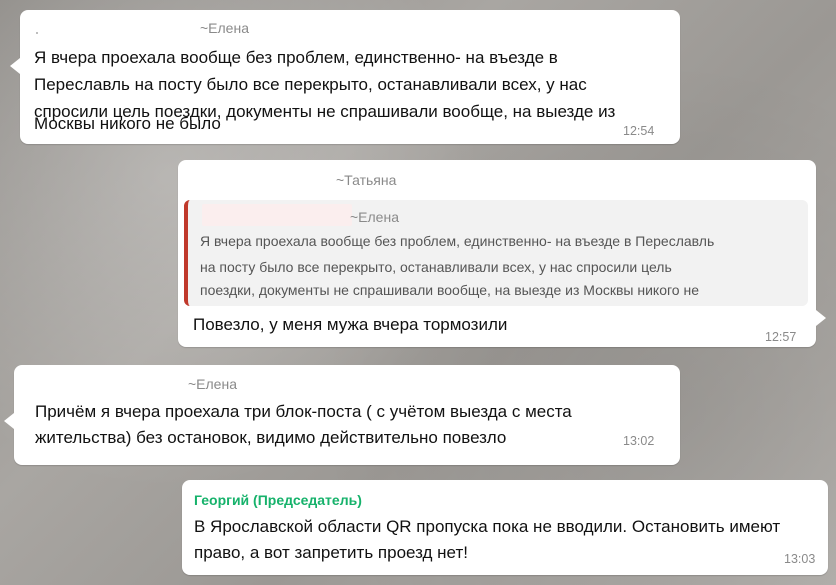 This screenshot has width=836, height=585. What do you see at coordinates (127, 123) in the screenshot?
I see `message-text-line: Москвы никого не было` at bounding box center [127, 123].